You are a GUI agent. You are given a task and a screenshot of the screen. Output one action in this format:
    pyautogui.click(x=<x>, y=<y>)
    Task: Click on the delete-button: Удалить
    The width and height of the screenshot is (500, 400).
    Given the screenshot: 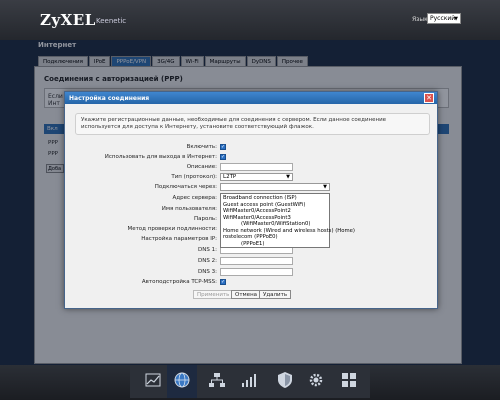 What is the action you would take?
    pyautogui.click(x=275, y=294)
    